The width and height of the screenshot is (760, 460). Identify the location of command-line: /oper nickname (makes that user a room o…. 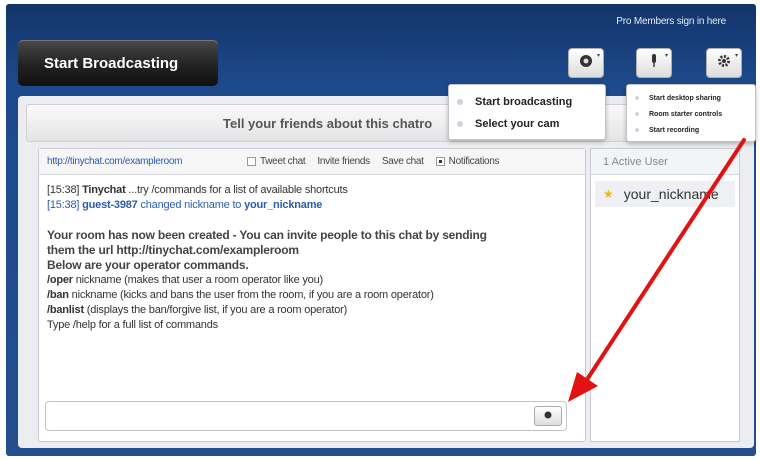
(185, 280).